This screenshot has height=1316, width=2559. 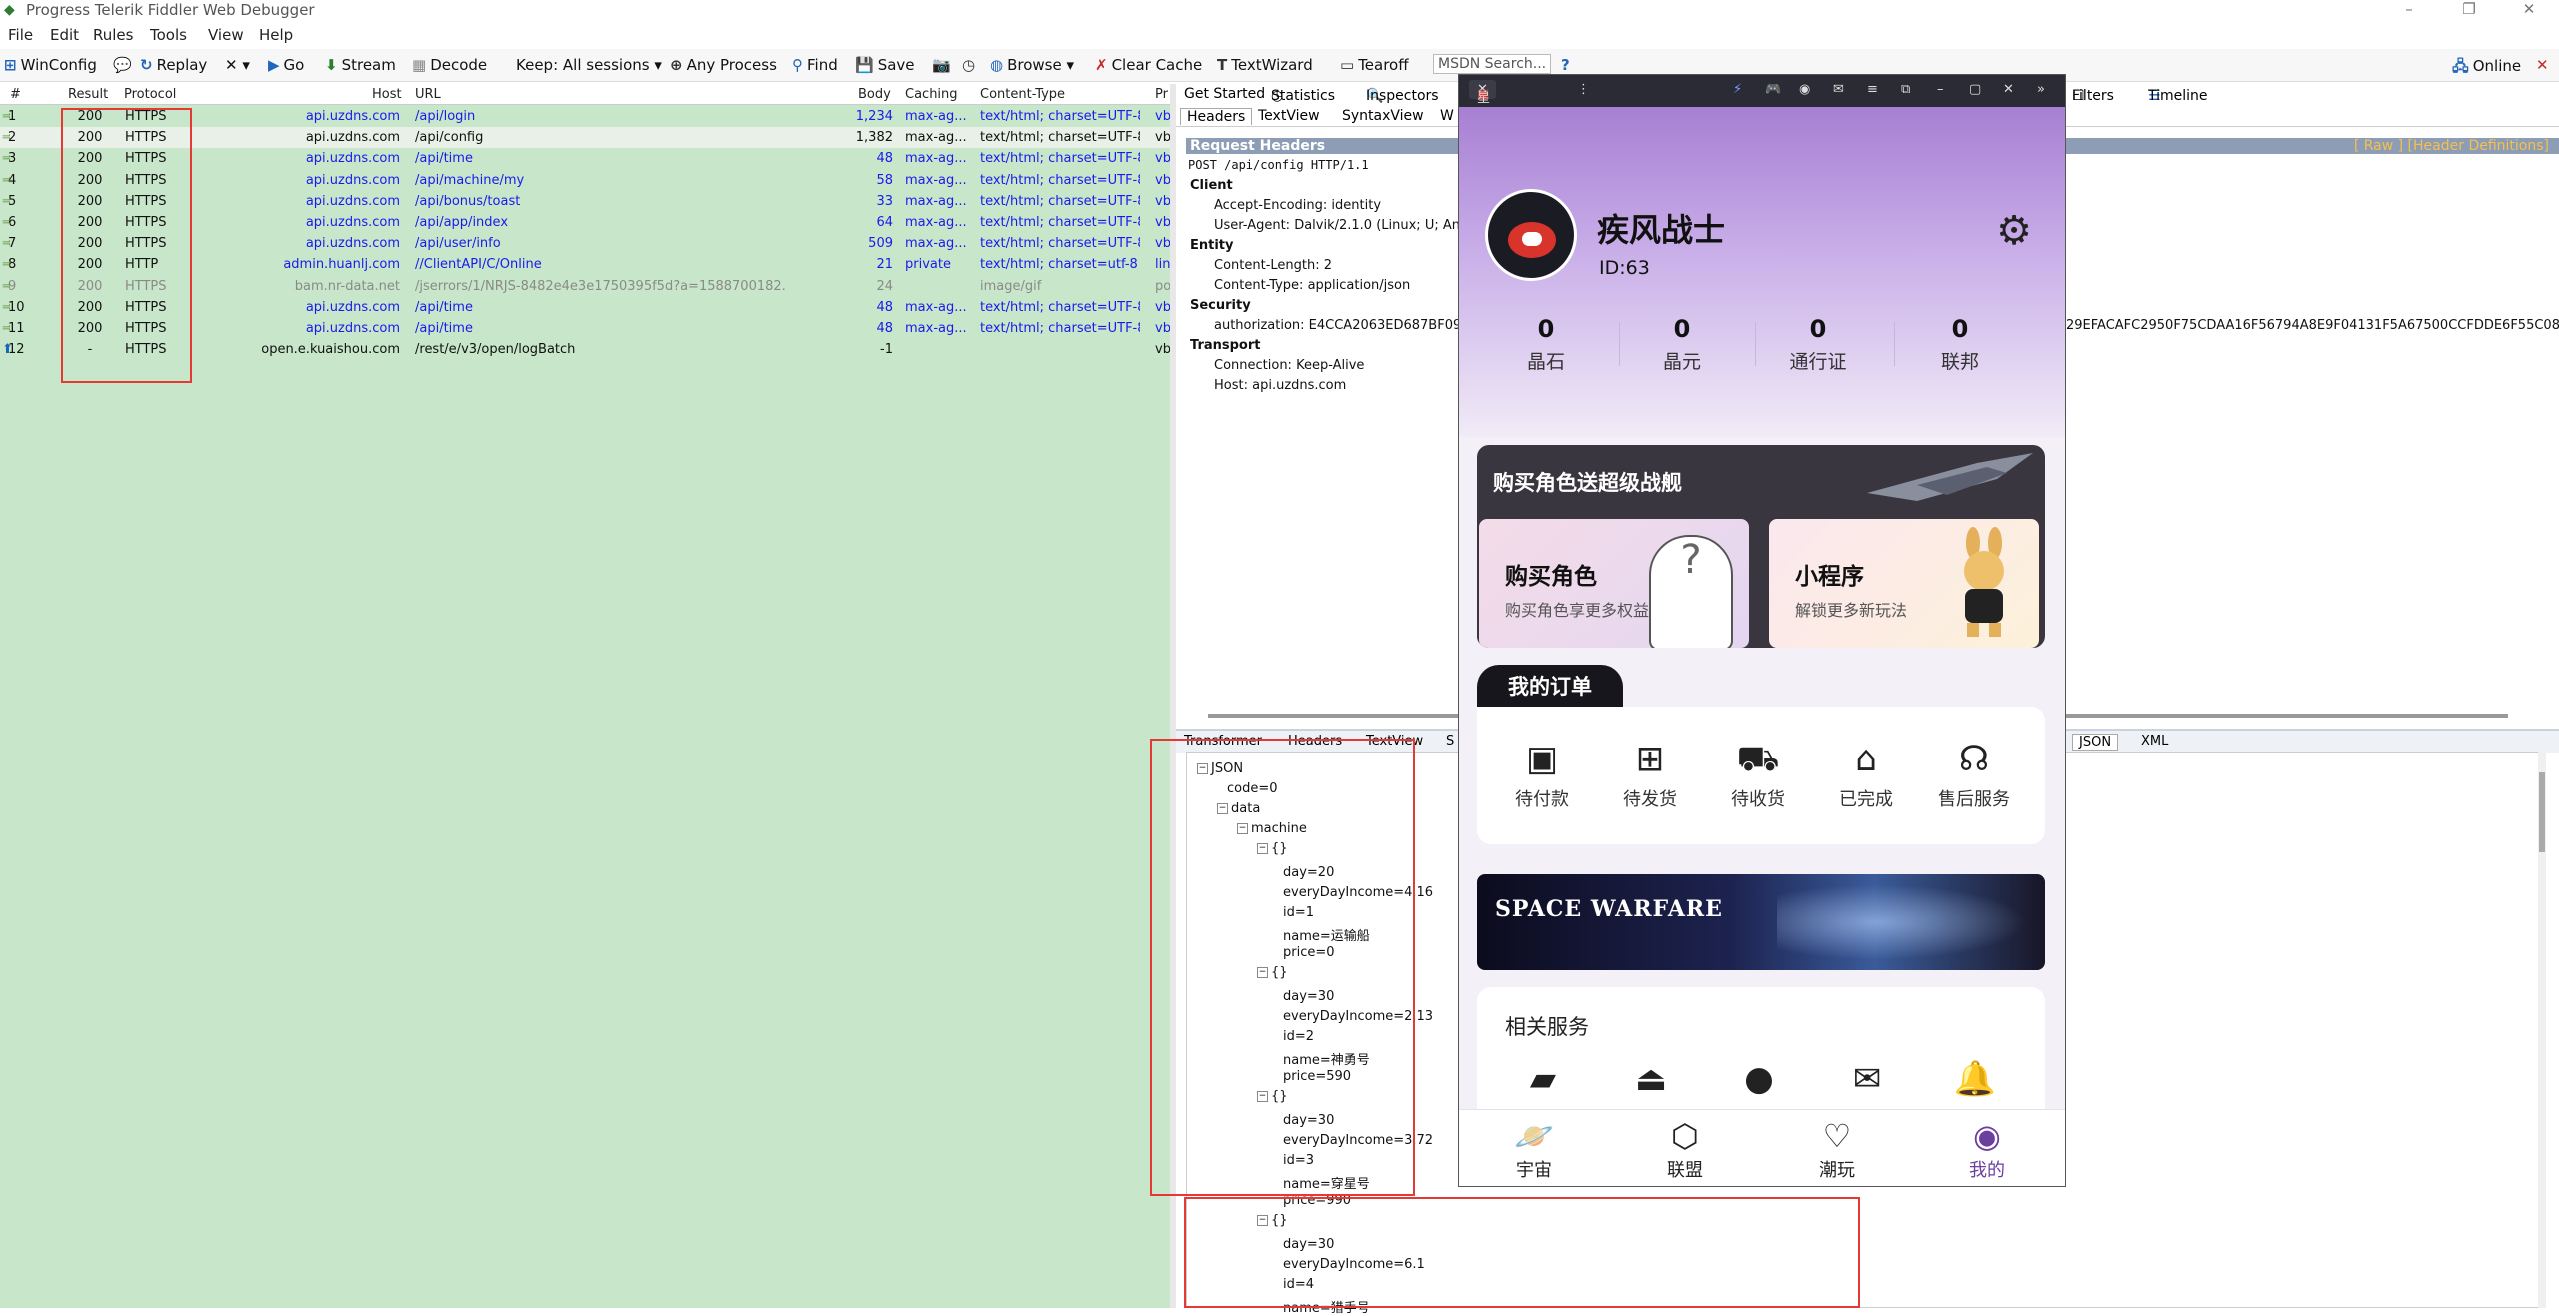 What do you see at coordinates (1148, 65) in the screenshot?
I see `clear-cache-button: ✗ Clear Cache` at bounding box center [1148, 65].